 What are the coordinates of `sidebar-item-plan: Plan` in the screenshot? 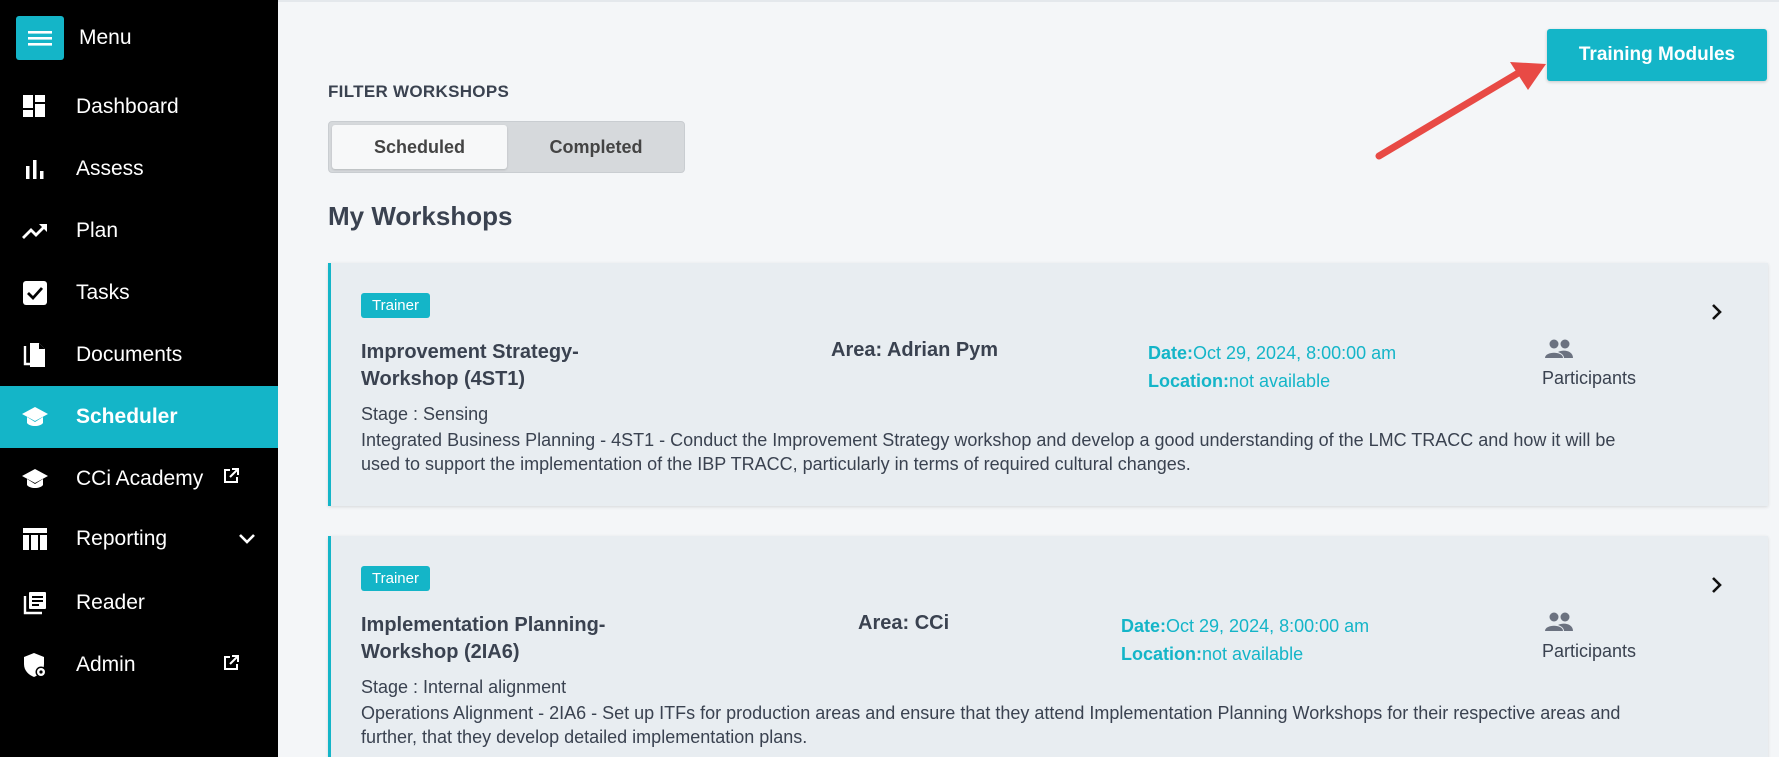 It's located at (139, 231).